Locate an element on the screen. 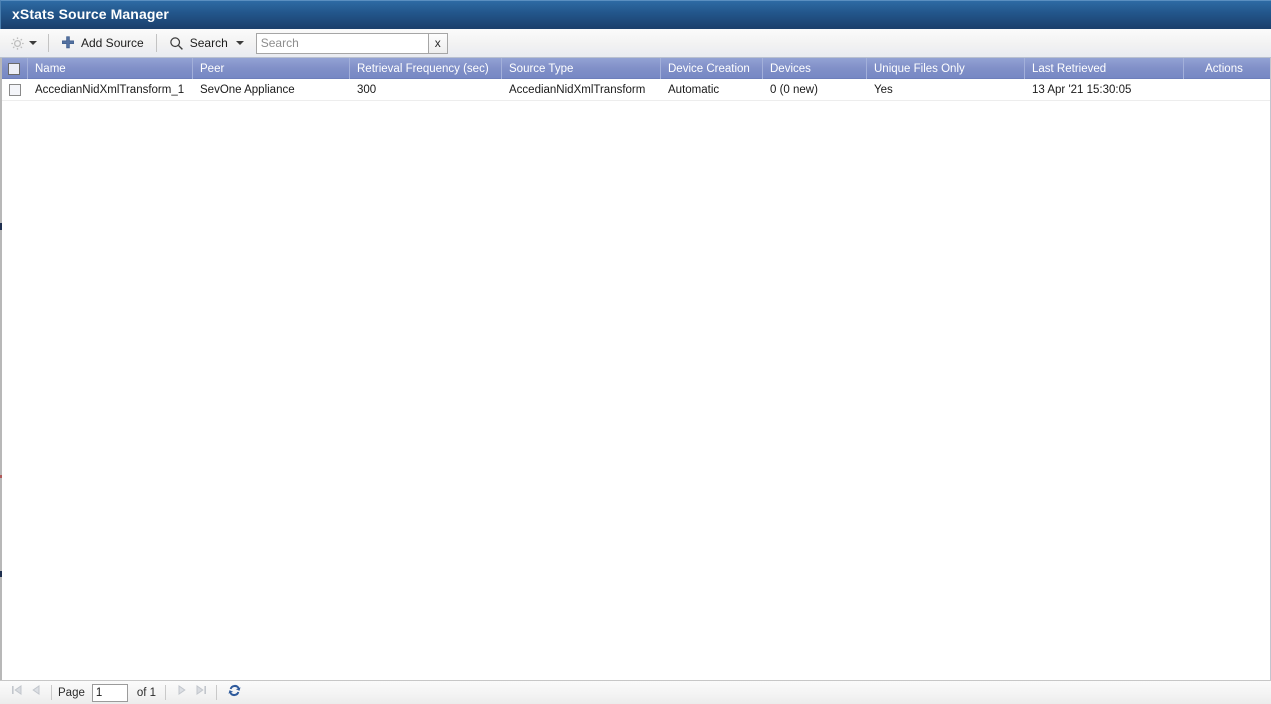  search-field-group: x is located at coordinates (351, 43).